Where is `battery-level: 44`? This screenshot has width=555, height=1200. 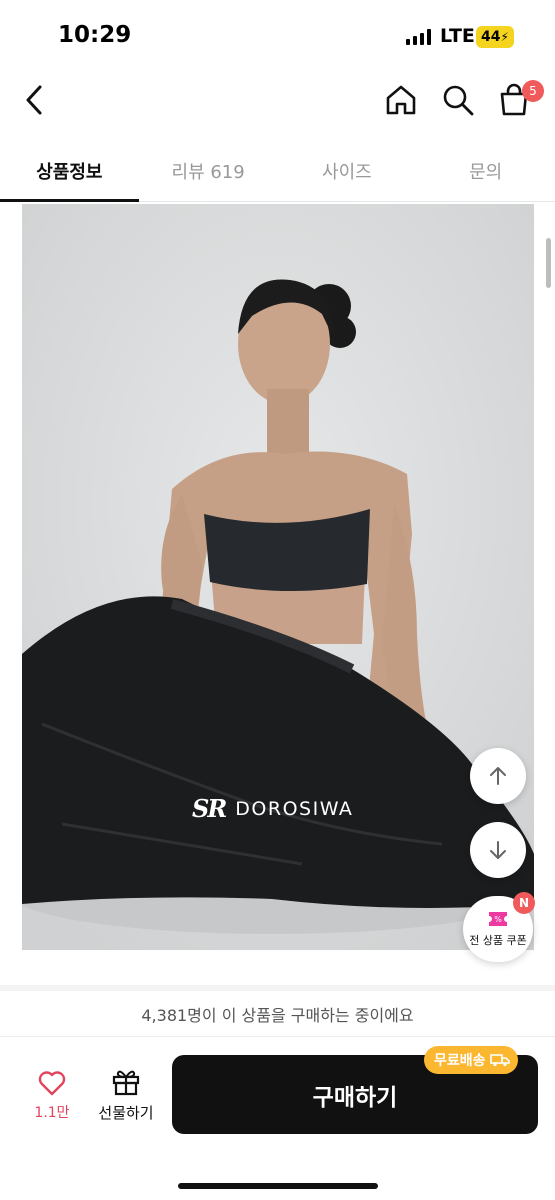
battery-level: 44 is located at coordinates (491, 37).